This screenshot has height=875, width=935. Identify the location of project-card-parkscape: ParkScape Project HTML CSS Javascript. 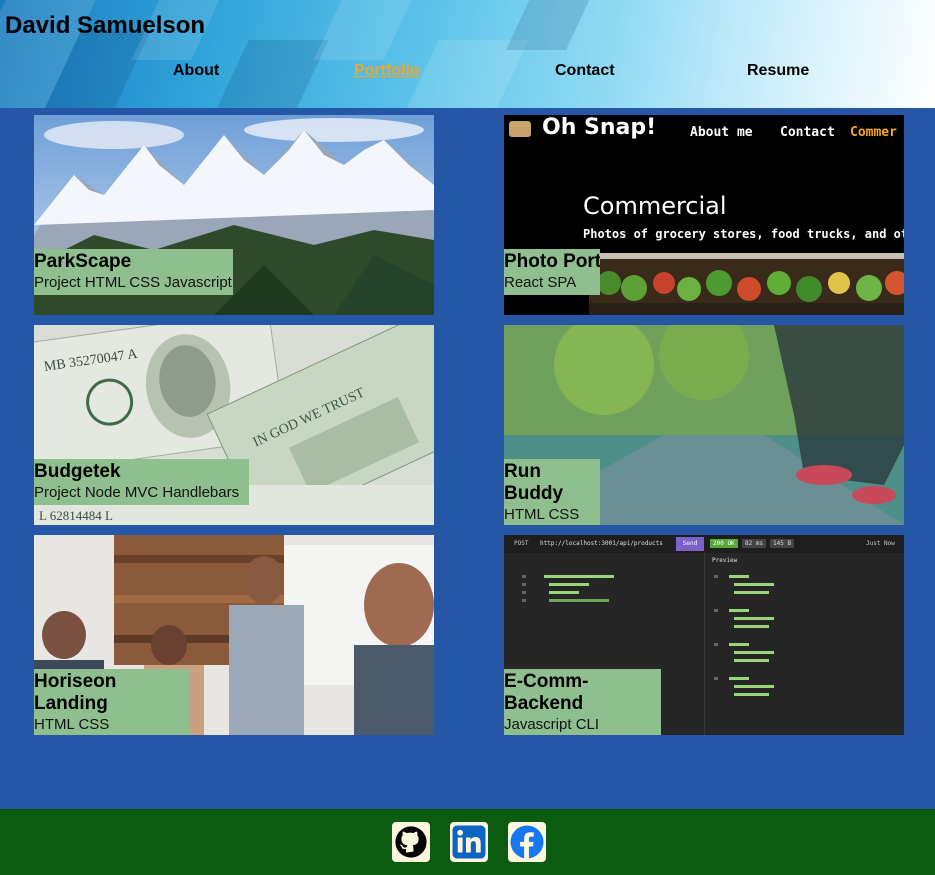
(234, 215).